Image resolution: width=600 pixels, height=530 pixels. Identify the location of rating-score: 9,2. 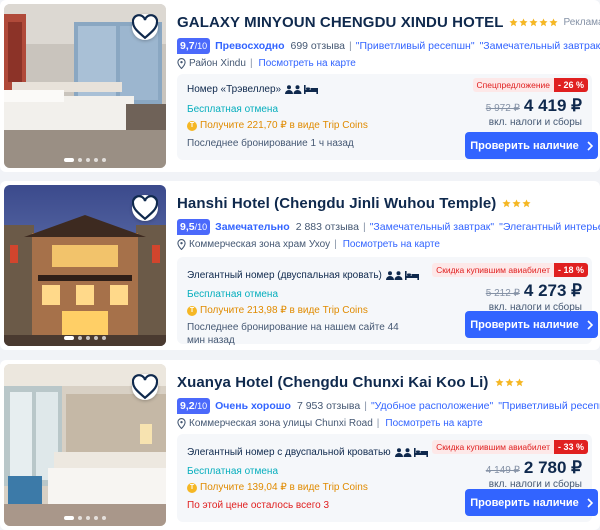
(187, 406).